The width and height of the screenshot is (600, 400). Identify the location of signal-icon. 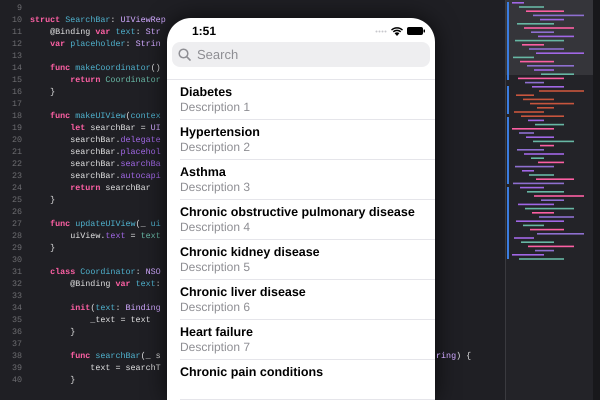
(381, 31).